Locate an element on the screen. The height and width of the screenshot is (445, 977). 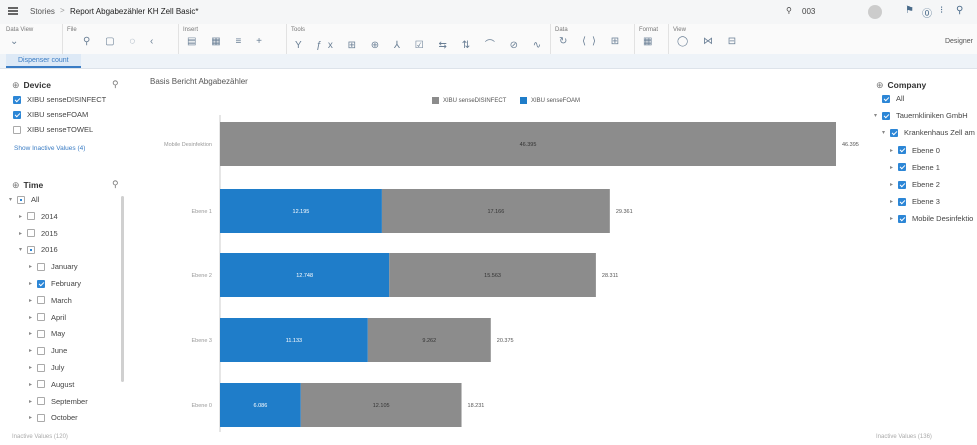
total-label: 28.311 is located at coordinates (610, 276).